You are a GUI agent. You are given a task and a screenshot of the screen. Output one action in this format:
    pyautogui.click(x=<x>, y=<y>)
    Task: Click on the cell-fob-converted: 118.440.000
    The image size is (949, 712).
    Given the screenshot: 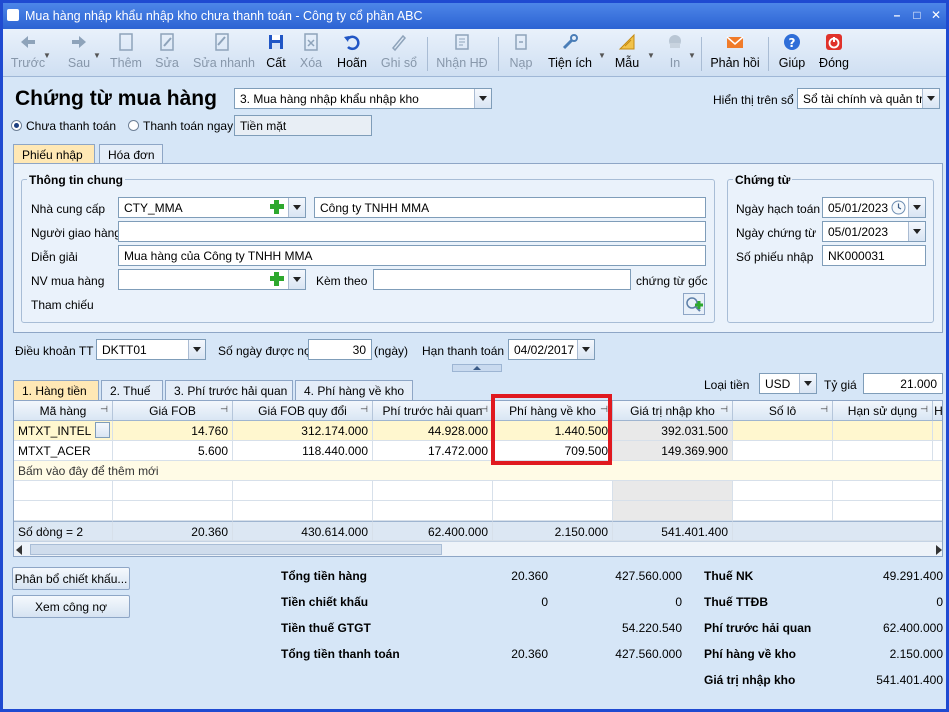 What is the action you would take?
    pyautogui.click(x=303, y=451)
    